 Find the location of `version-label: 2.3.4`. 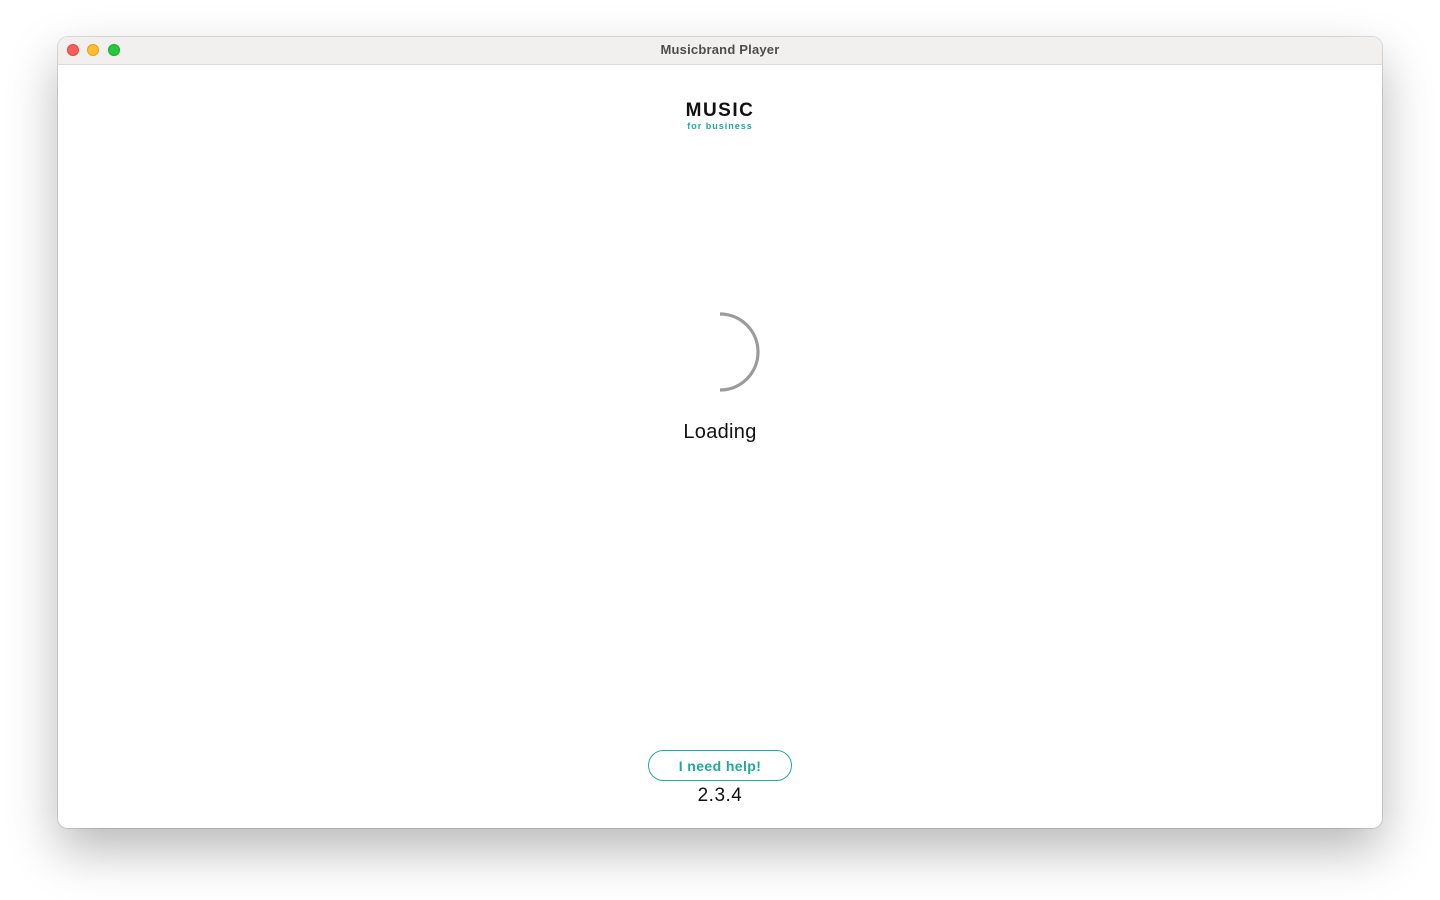

version-label: 2.3.4 is located at coordinates (720, 795).